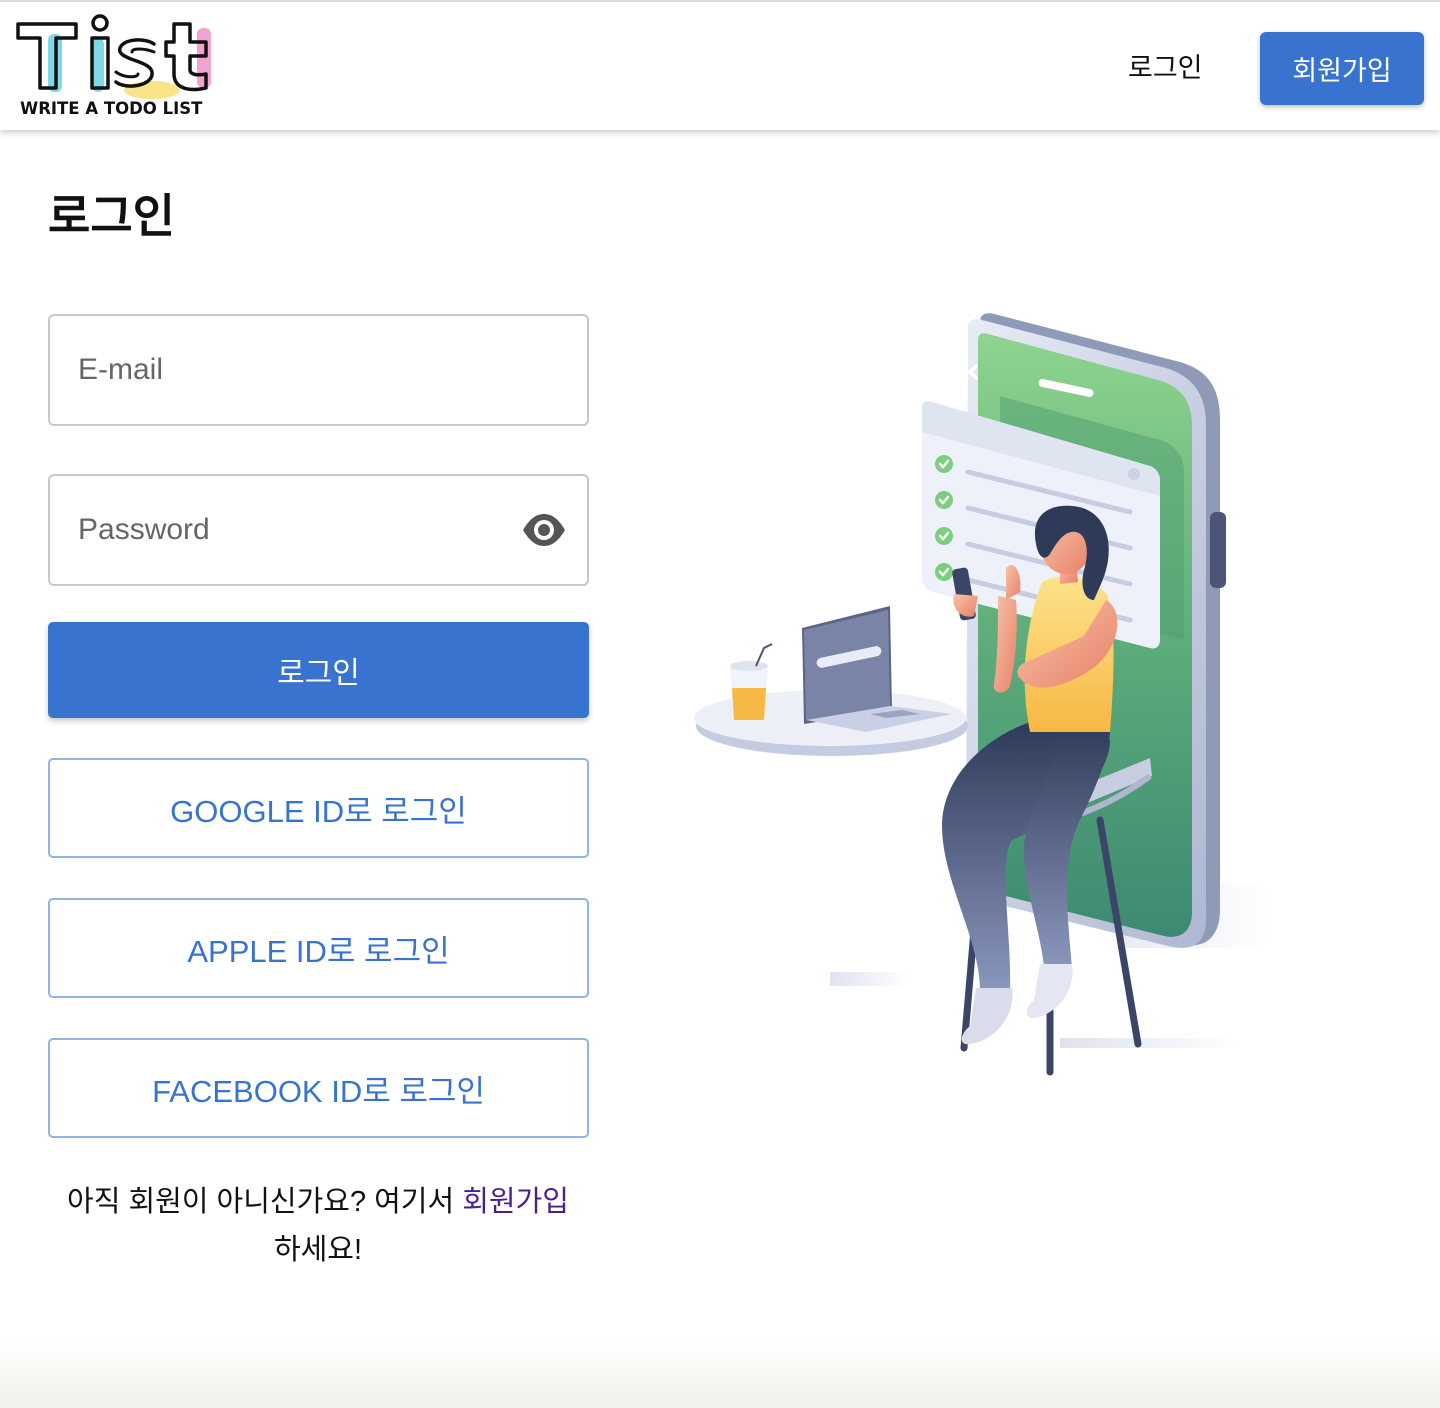  Describe the element at coordinates (318, 1250) in the screenshot. I see `signup-prompt-suffix: 하세요!` at that location.